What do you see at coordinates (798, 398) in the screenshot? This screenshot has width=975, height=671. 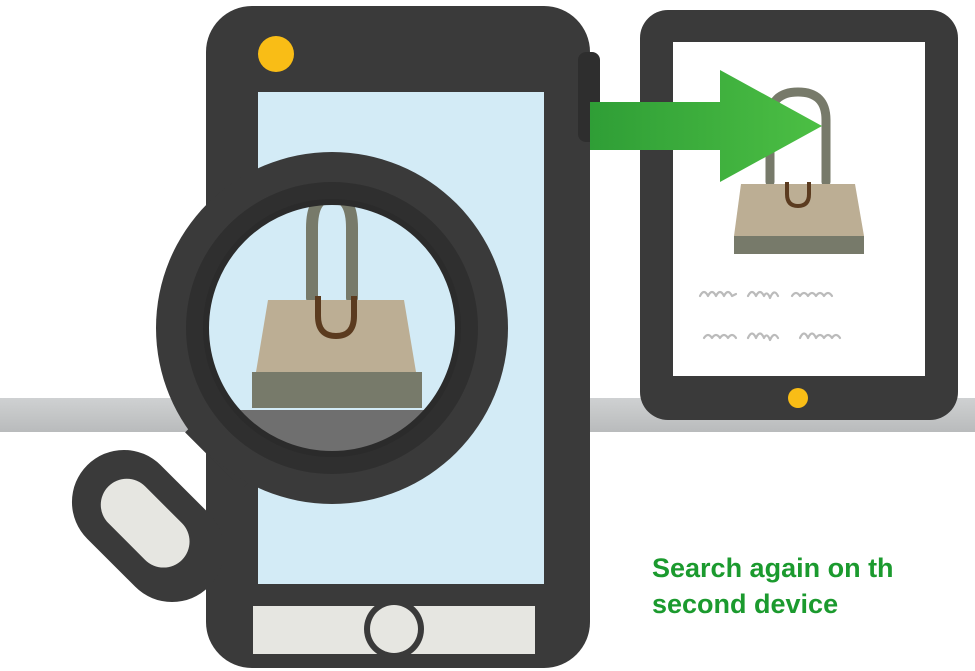 I see `tablet-home-dot` at bounding box center [798, 398].